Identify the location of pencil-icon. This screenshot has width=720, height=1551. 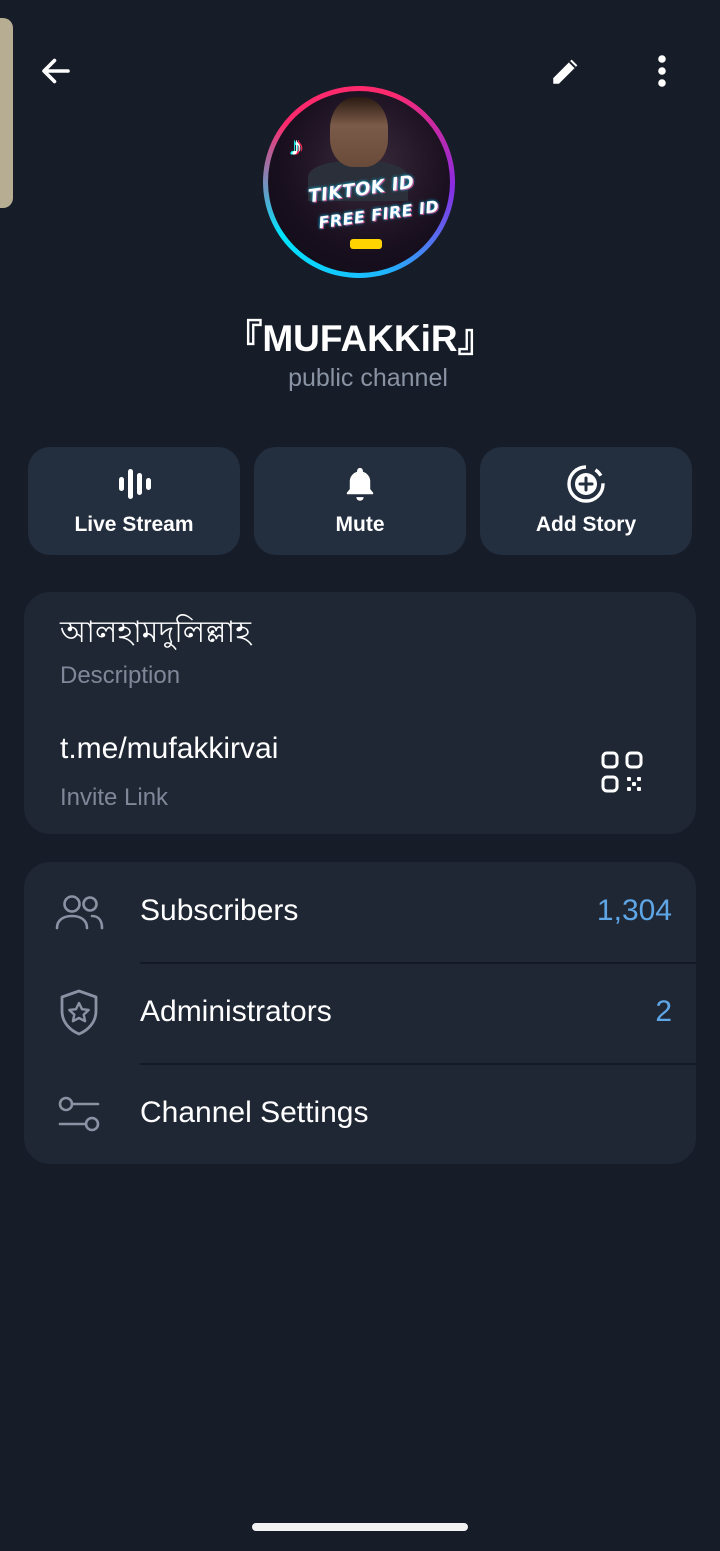
(565, 71).